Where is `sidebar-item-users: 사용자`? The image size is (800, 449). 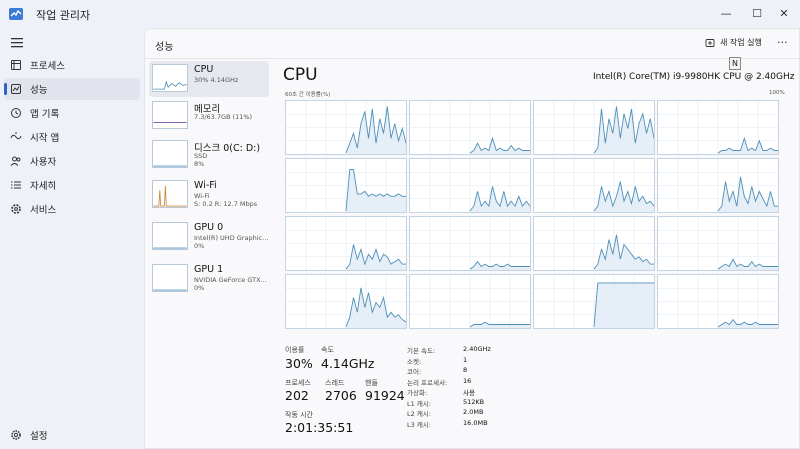
sidebar-item-users: 사용자 is located at coordinates (72, 161).